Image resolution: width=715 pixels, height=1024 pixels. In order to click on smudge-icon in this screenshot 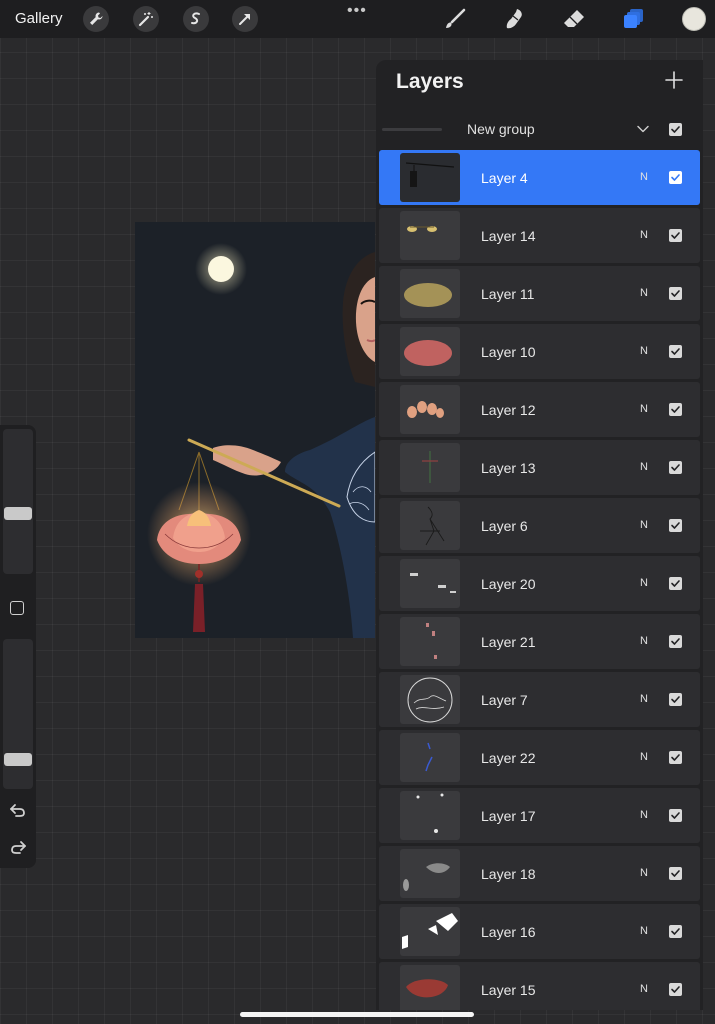, I will do `click(515, 19)`.